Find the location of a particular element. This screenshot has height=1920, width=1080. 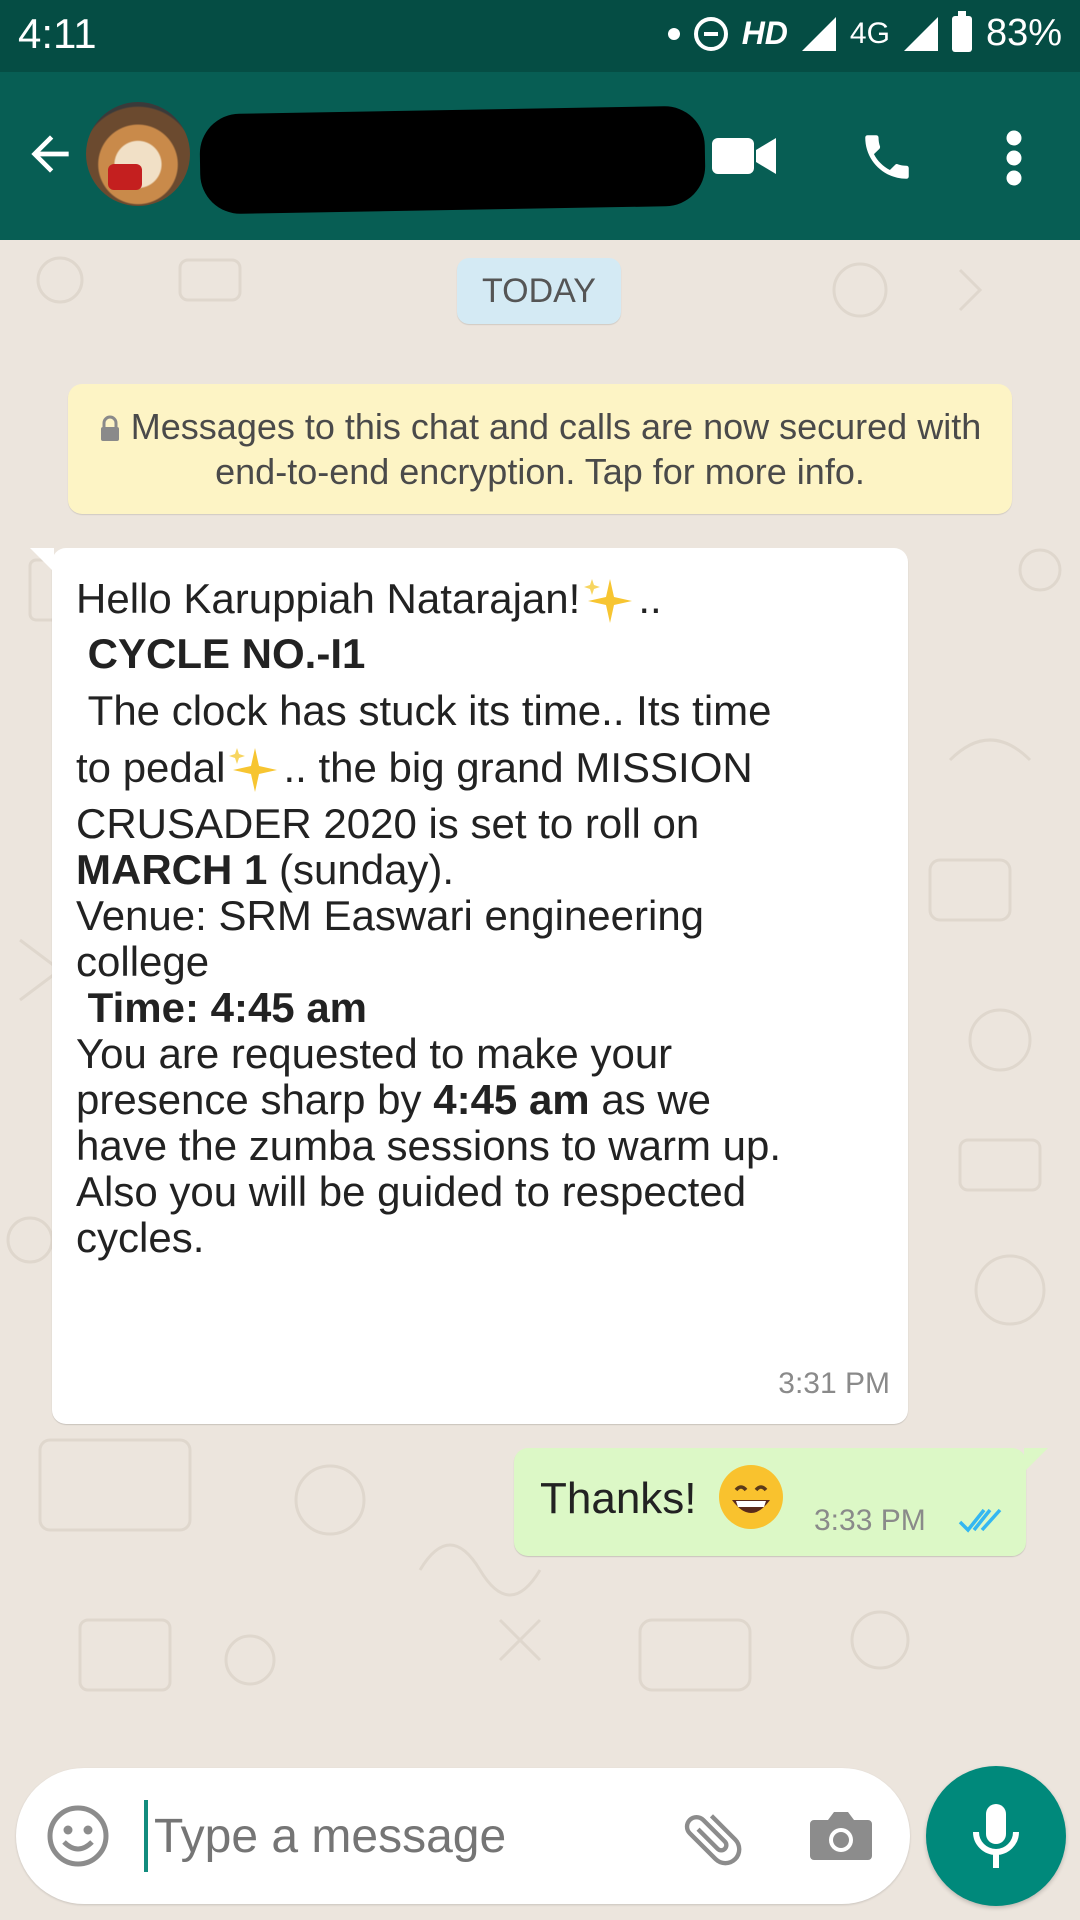

message-line: MARCH 1 (sunday). is located at coordinates (480, 870).